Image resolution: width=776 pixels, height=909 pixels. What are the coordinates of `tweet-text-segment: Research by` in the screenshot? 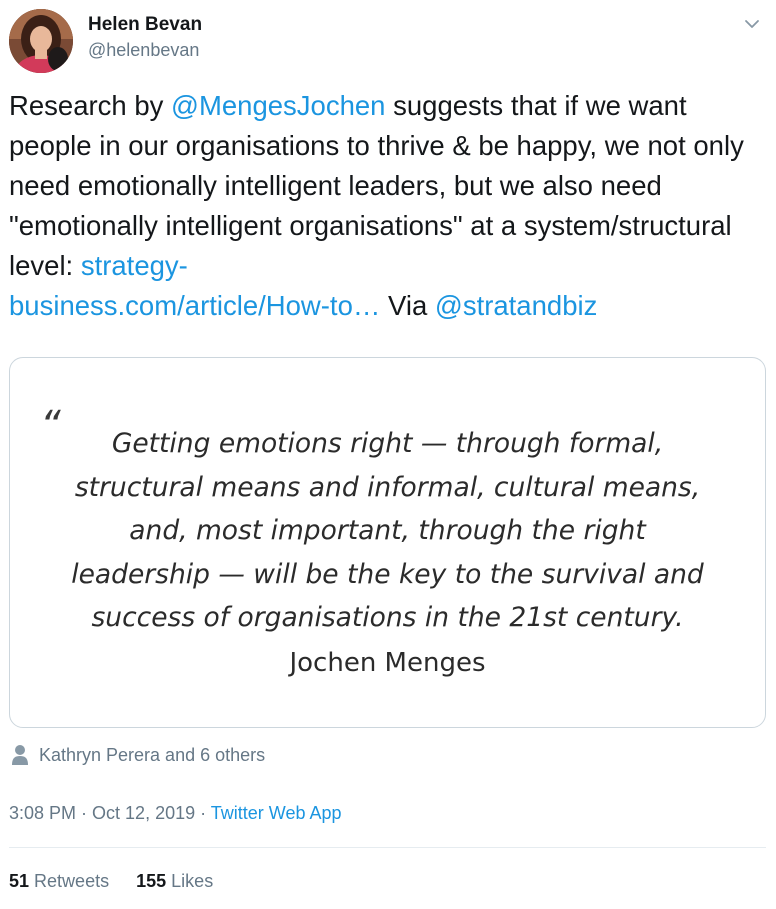 It's located at (90, 105).